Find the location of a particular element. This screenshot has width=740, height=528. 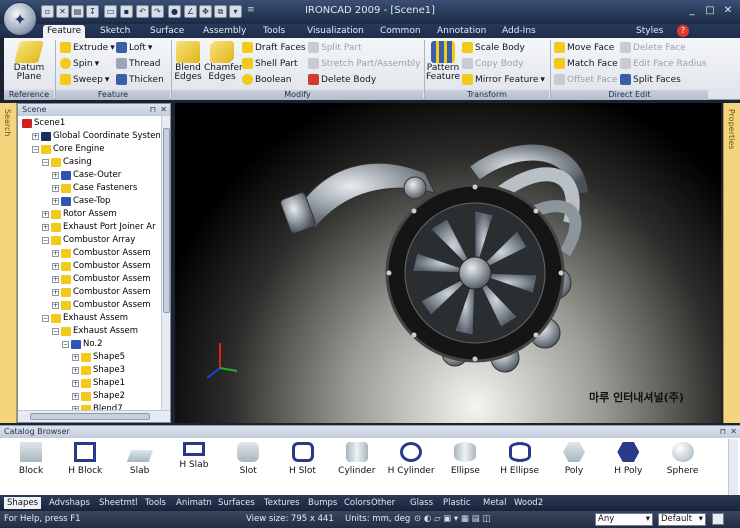

pin-icon: ⊓ is located at coordinates (153, 110).